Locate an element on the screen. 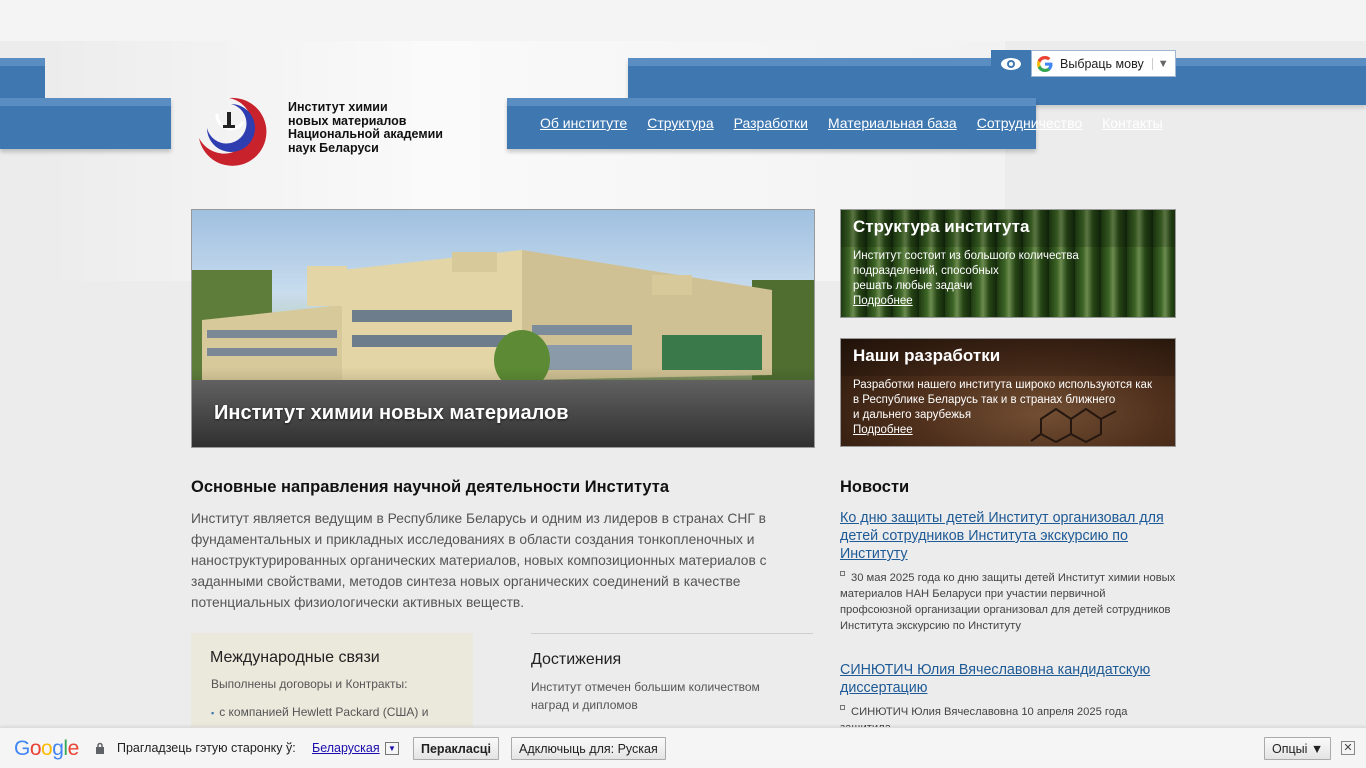  logo-line-4: наук Беларуси is located at coordinates (333, 147).